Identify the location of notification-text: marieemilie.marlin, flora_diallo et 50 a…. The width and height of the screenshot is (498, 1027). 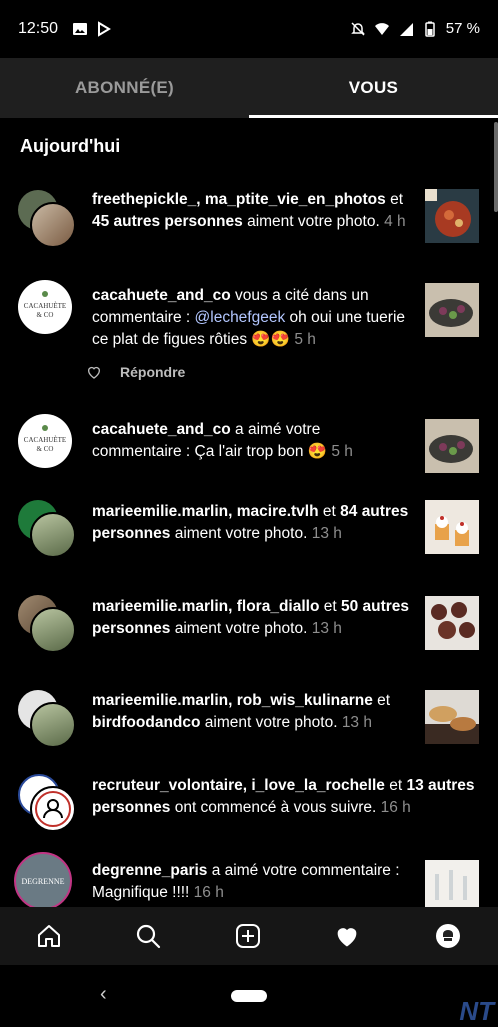
(251, 617).